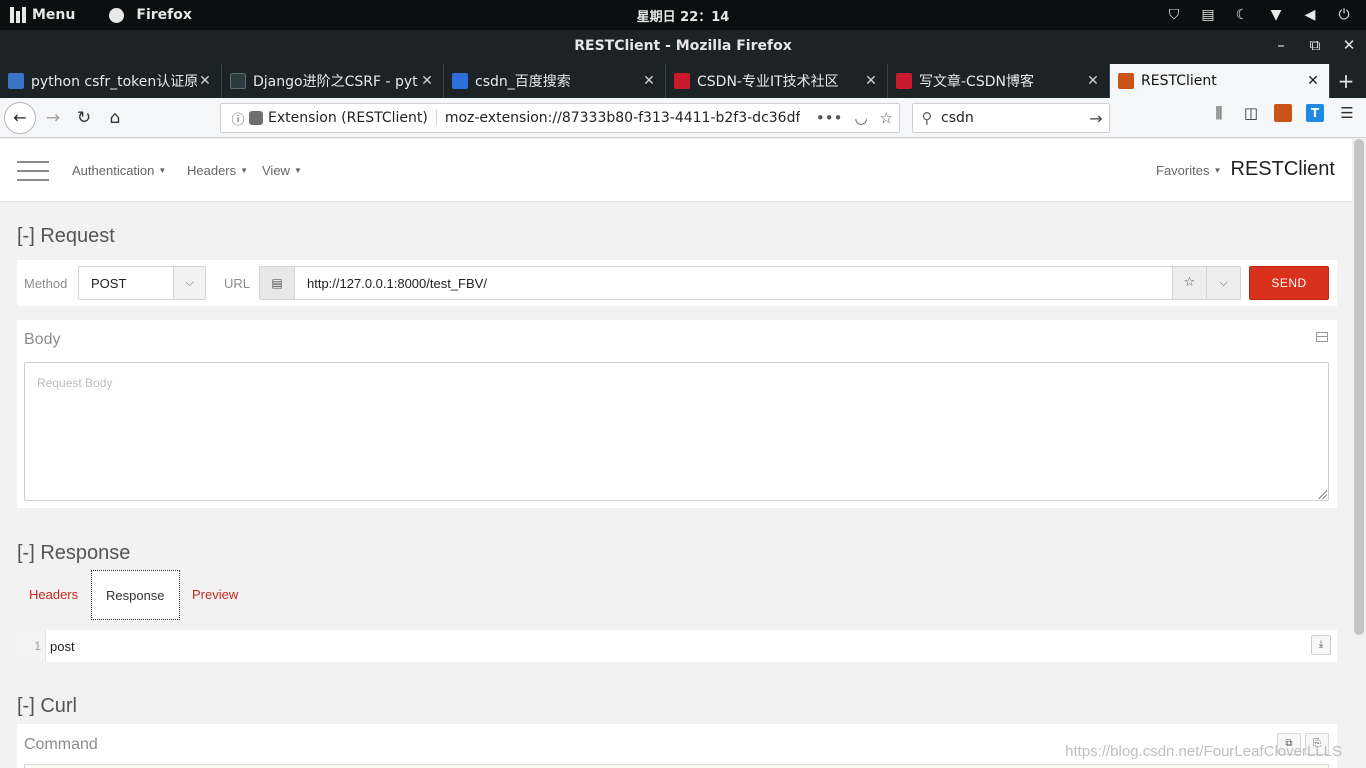 Image resolution: width=1366 pixels, height=768 pixels. I want to click on os-app-firefox: Firefox, so click(150, 15).